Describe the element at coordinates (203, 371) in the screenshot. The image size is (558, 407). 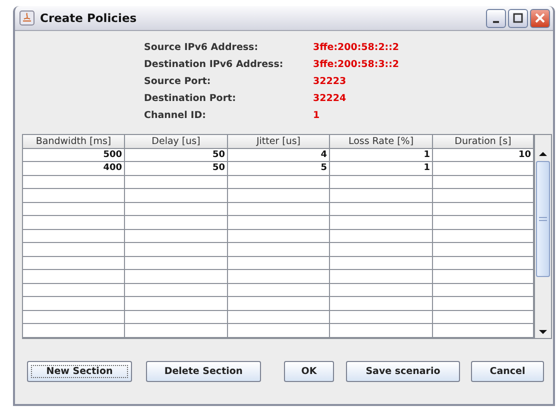
I see `dialog-button: Delete Section` at that location.